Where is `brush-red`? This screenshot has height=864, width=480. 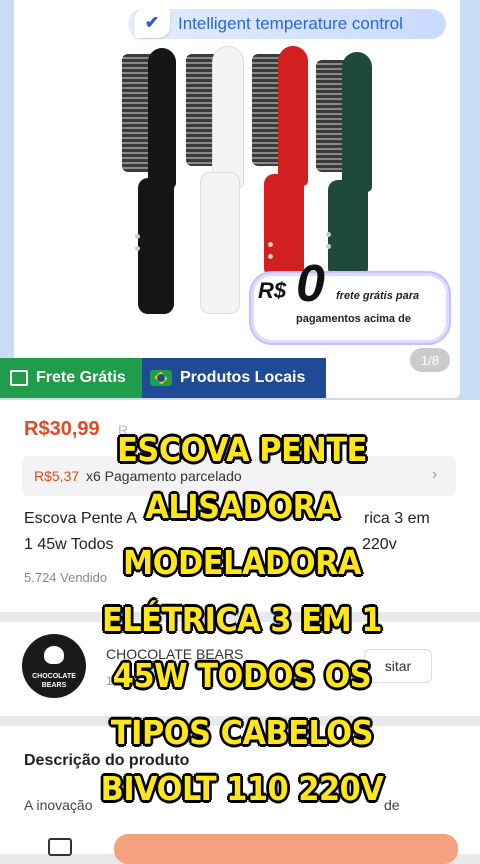
brush-red is located at coordinates (281, 164).